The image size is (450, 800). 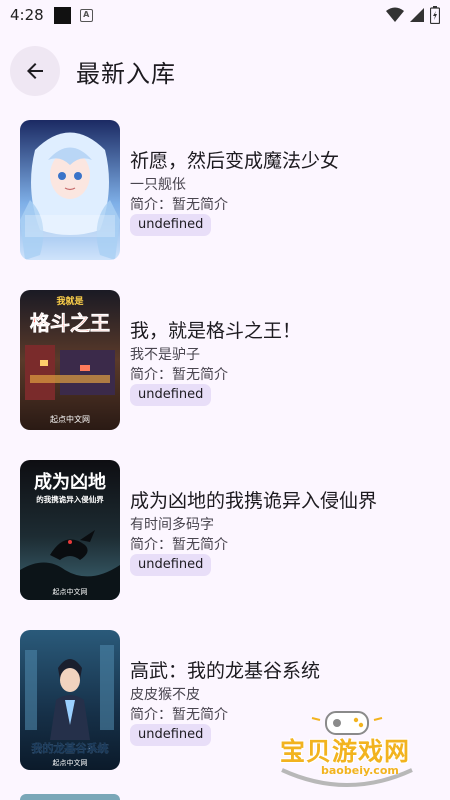 What do you see at coordinates (70, 360) in the screenshot?
I see `book-cover: 我就是 格斗之王 起点中文网` at bounding box center [70, 360].